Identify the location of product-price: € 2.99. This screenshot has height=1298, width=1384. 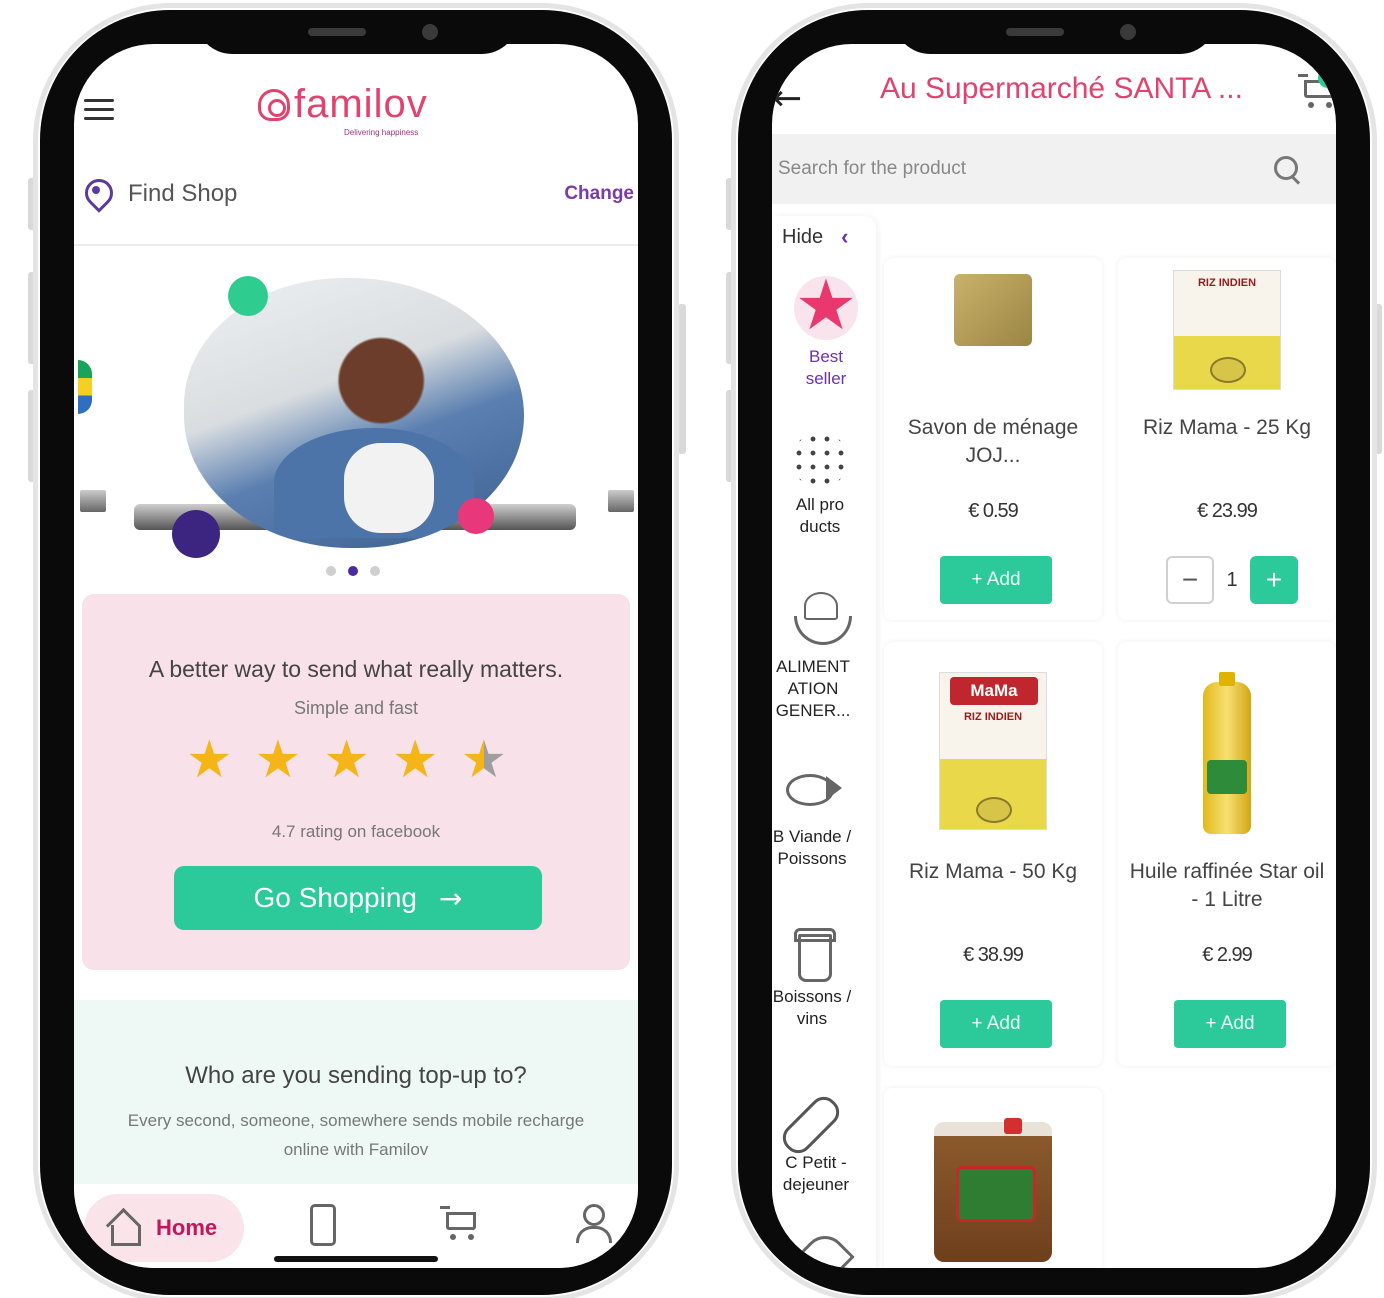
(1227, 955).